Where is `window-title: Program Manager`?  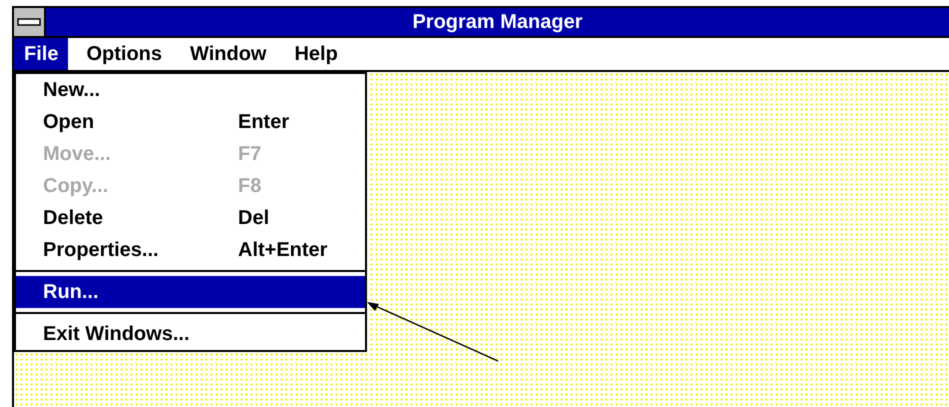 window-title: Program Manager is located at coordinates (497, 22).